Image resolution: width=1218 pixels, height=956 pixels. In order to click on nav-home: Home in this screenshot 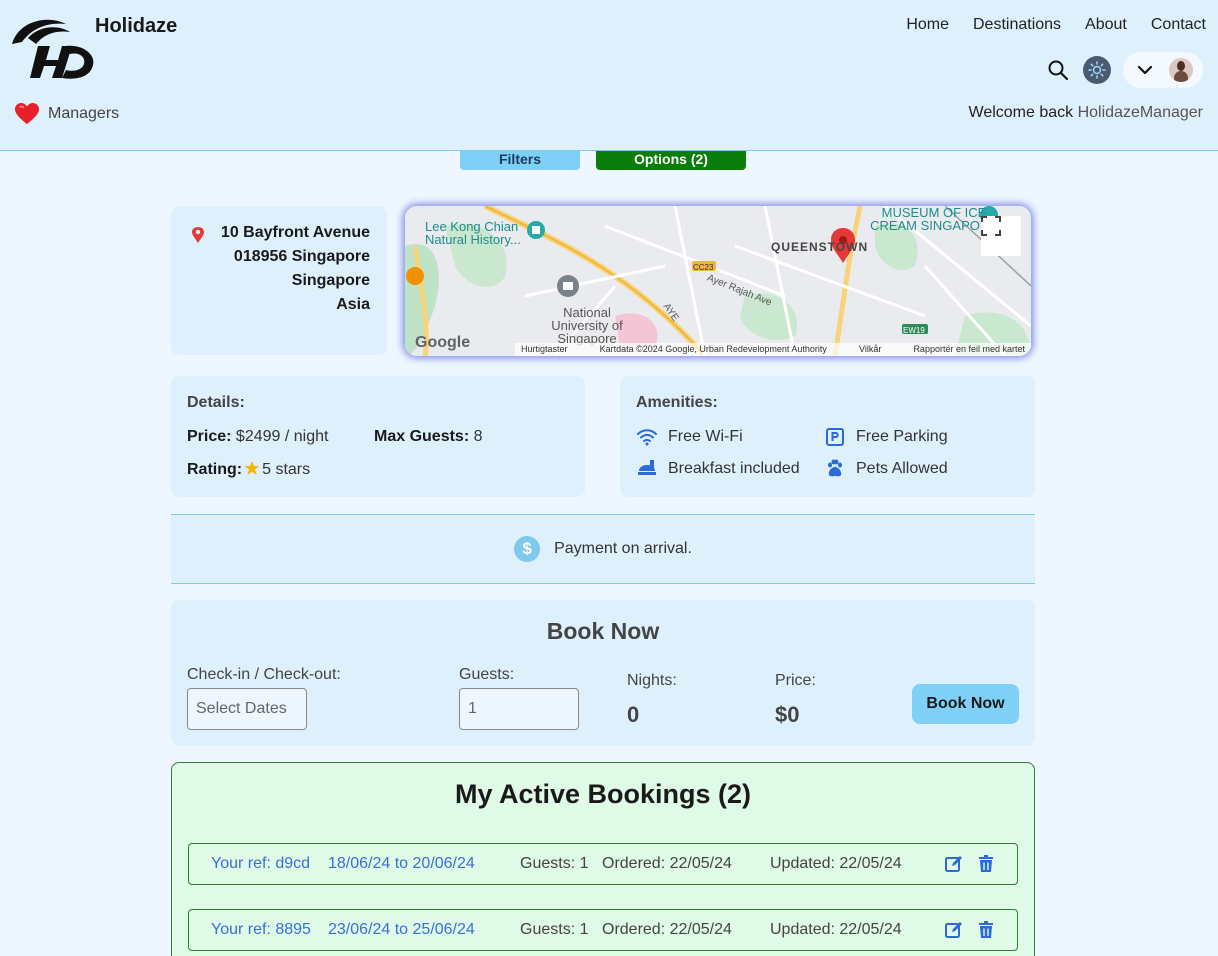, I will do `click(927, 25)`.